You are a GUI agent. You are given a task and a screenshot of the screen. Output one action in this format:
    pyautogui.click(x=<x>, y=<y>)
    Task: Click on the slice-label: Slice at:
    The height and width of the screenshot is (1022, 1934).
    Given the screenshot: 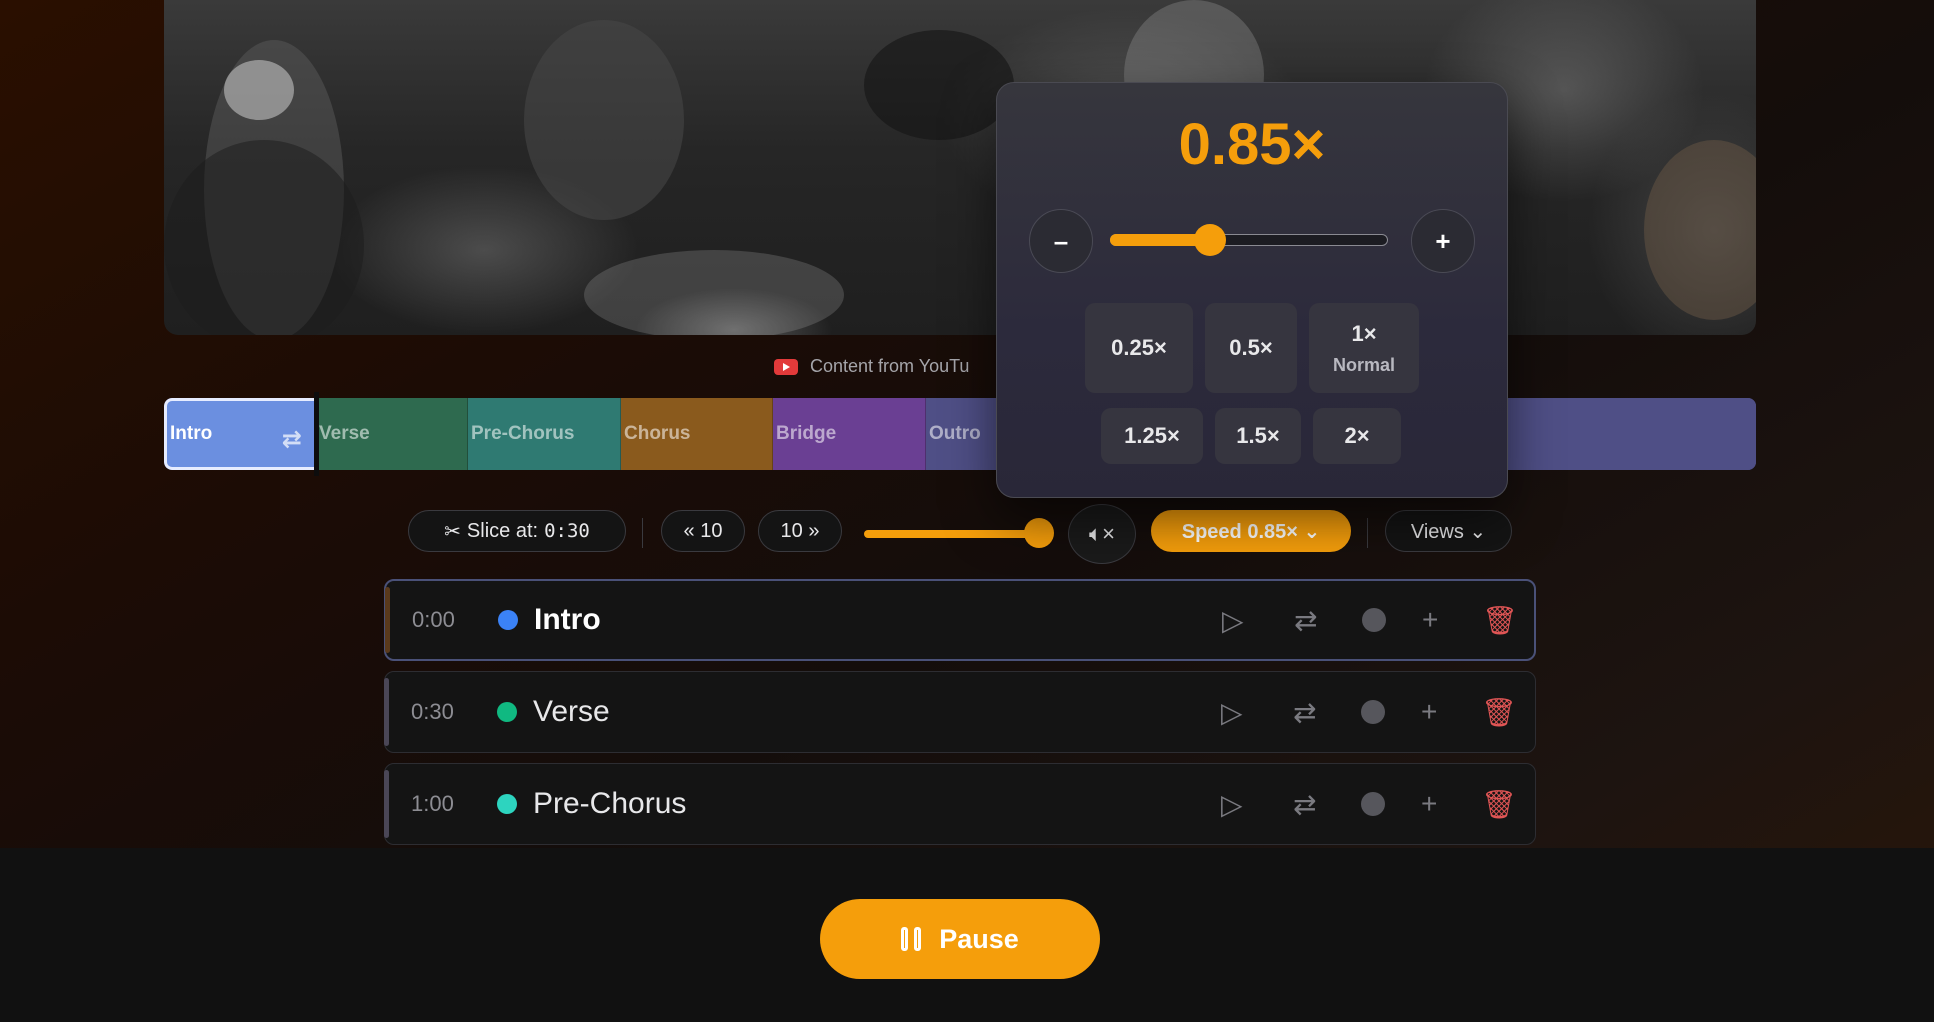 What is the action you would take?
    pyautogui.click(x=502, y=530)
    